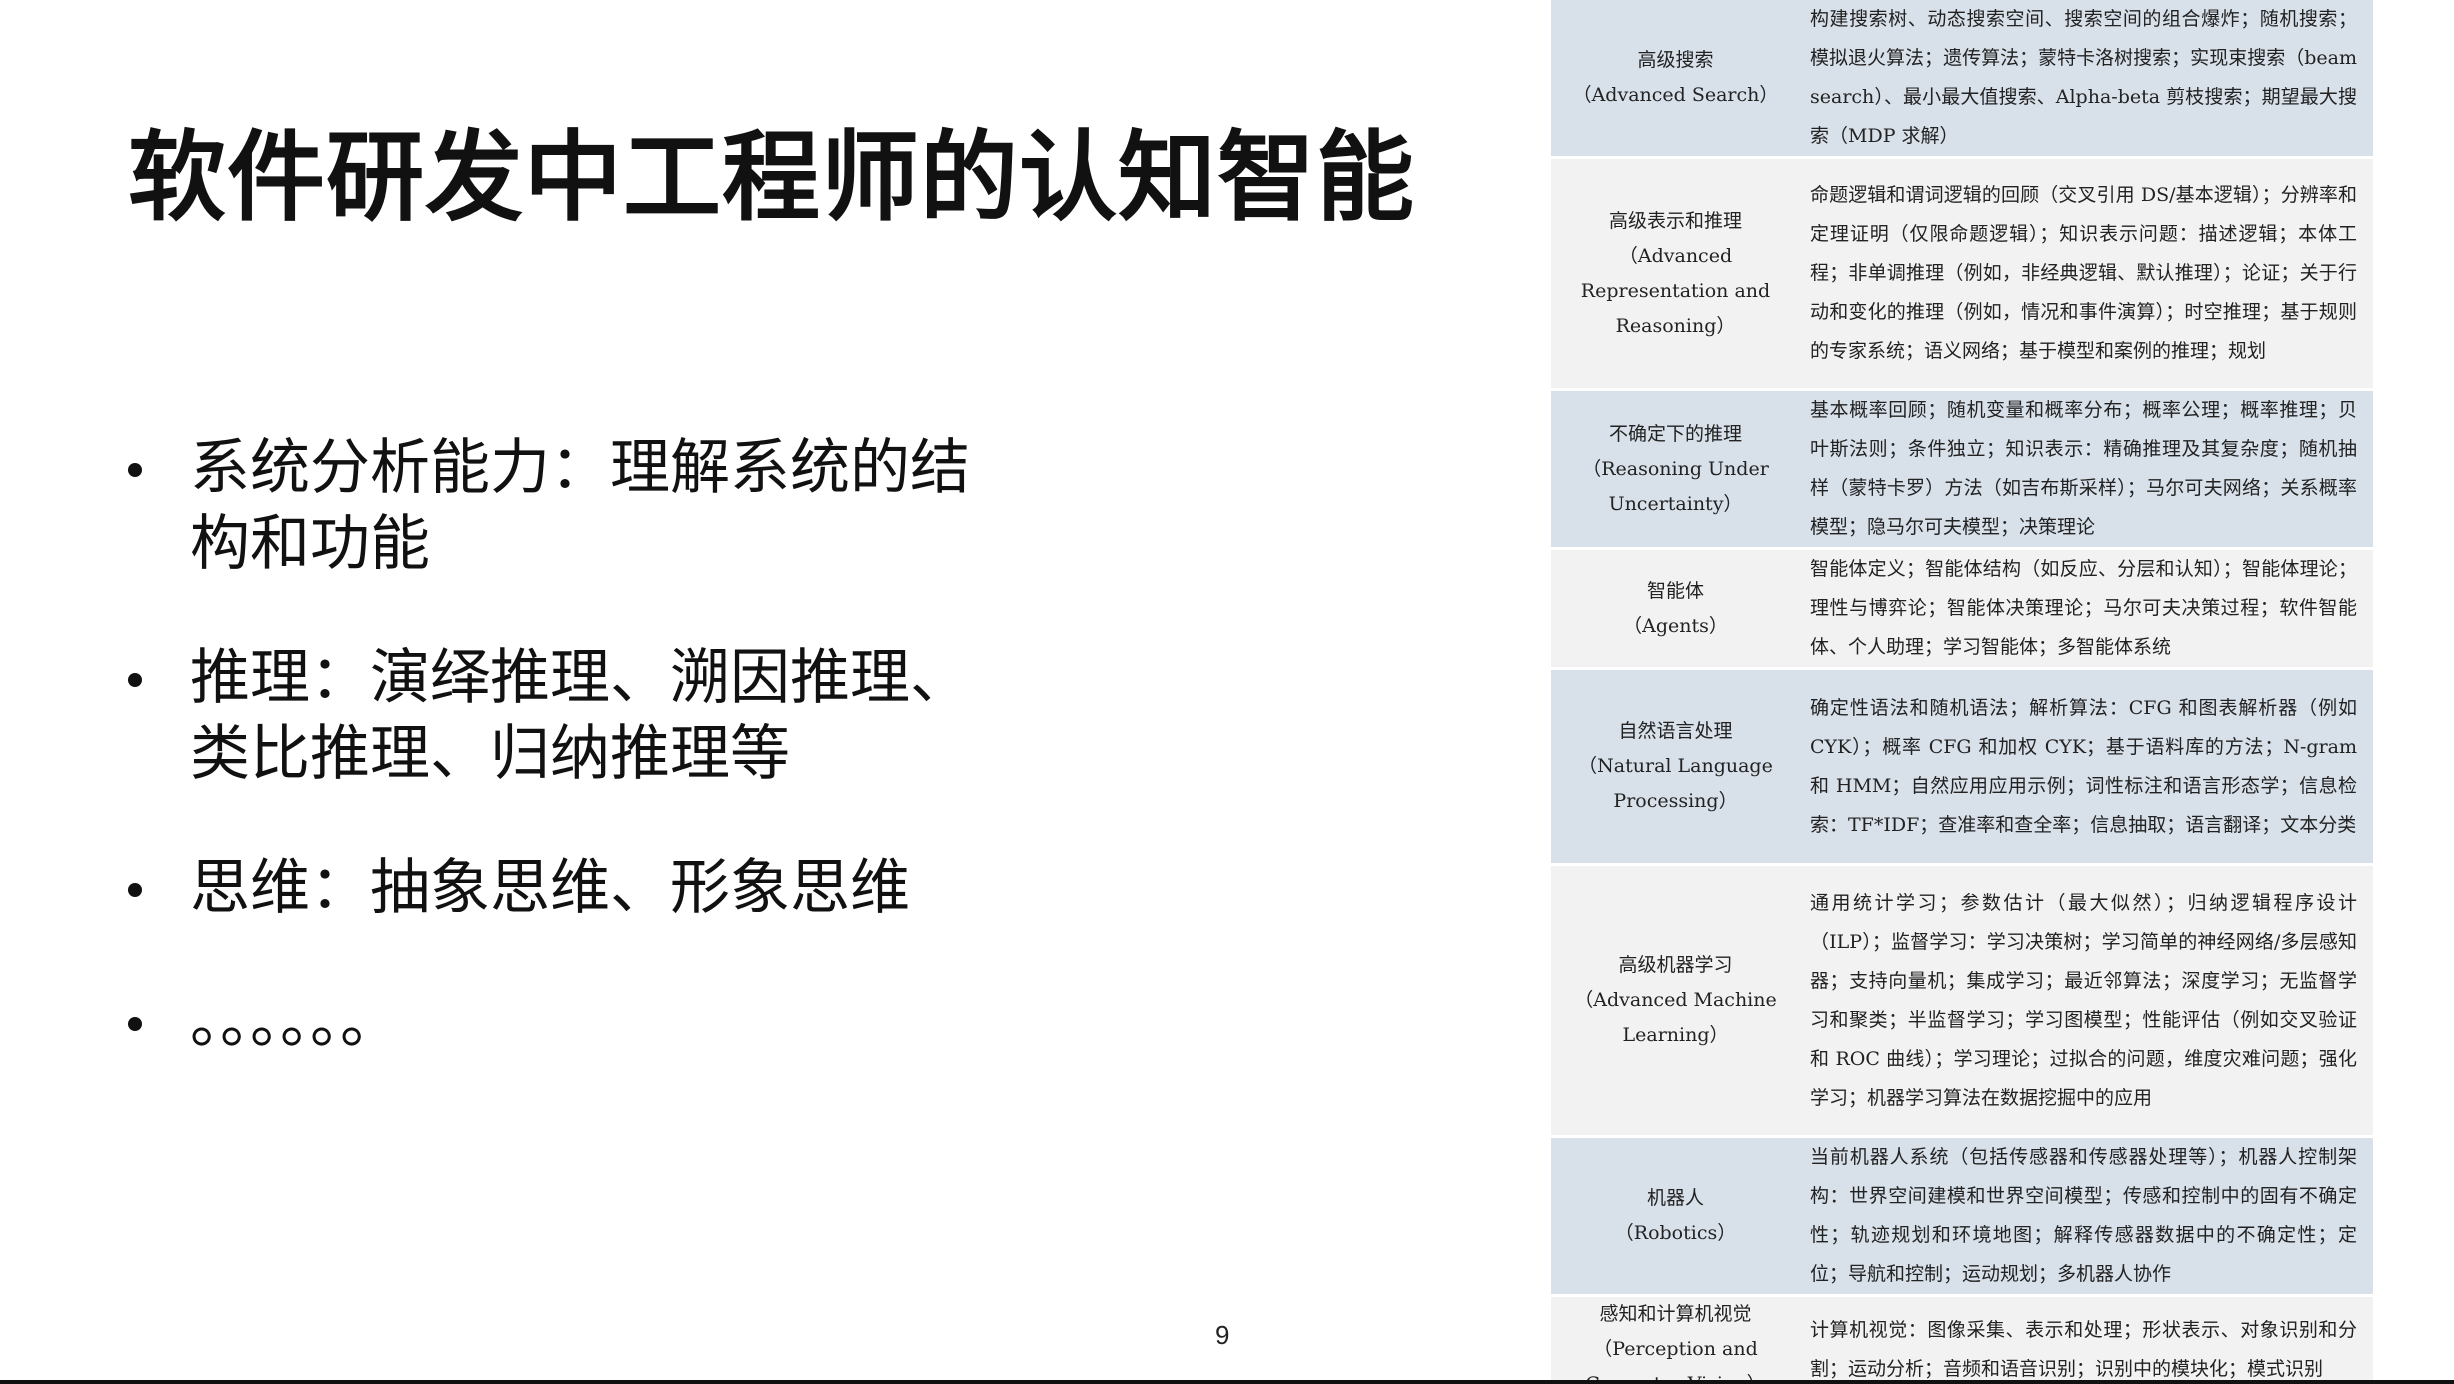  I want to click on topic-line: Processing）, so click(1675, 801).